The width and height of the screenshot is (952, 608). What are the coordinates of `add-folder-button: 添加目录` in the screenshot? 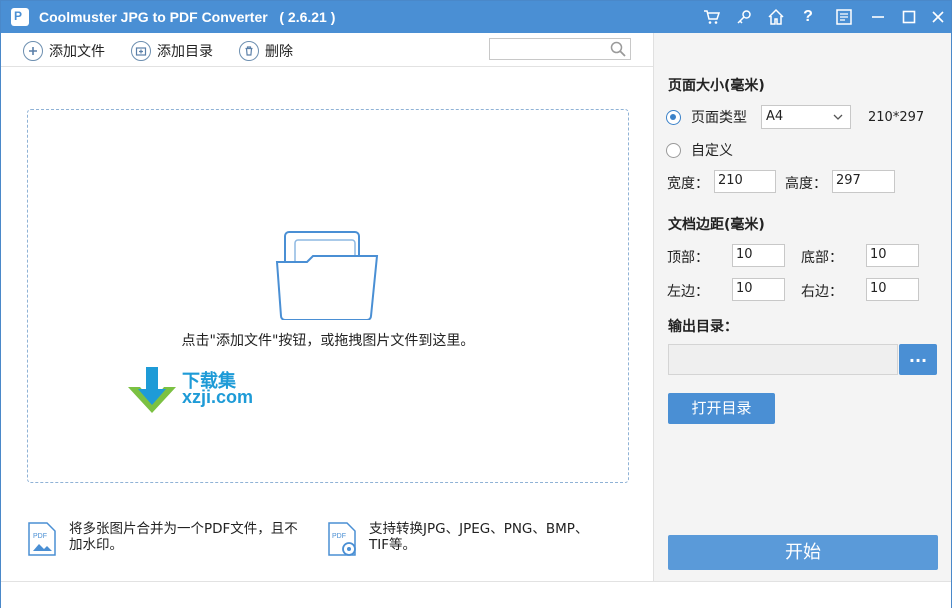 It's located at (172, 51).